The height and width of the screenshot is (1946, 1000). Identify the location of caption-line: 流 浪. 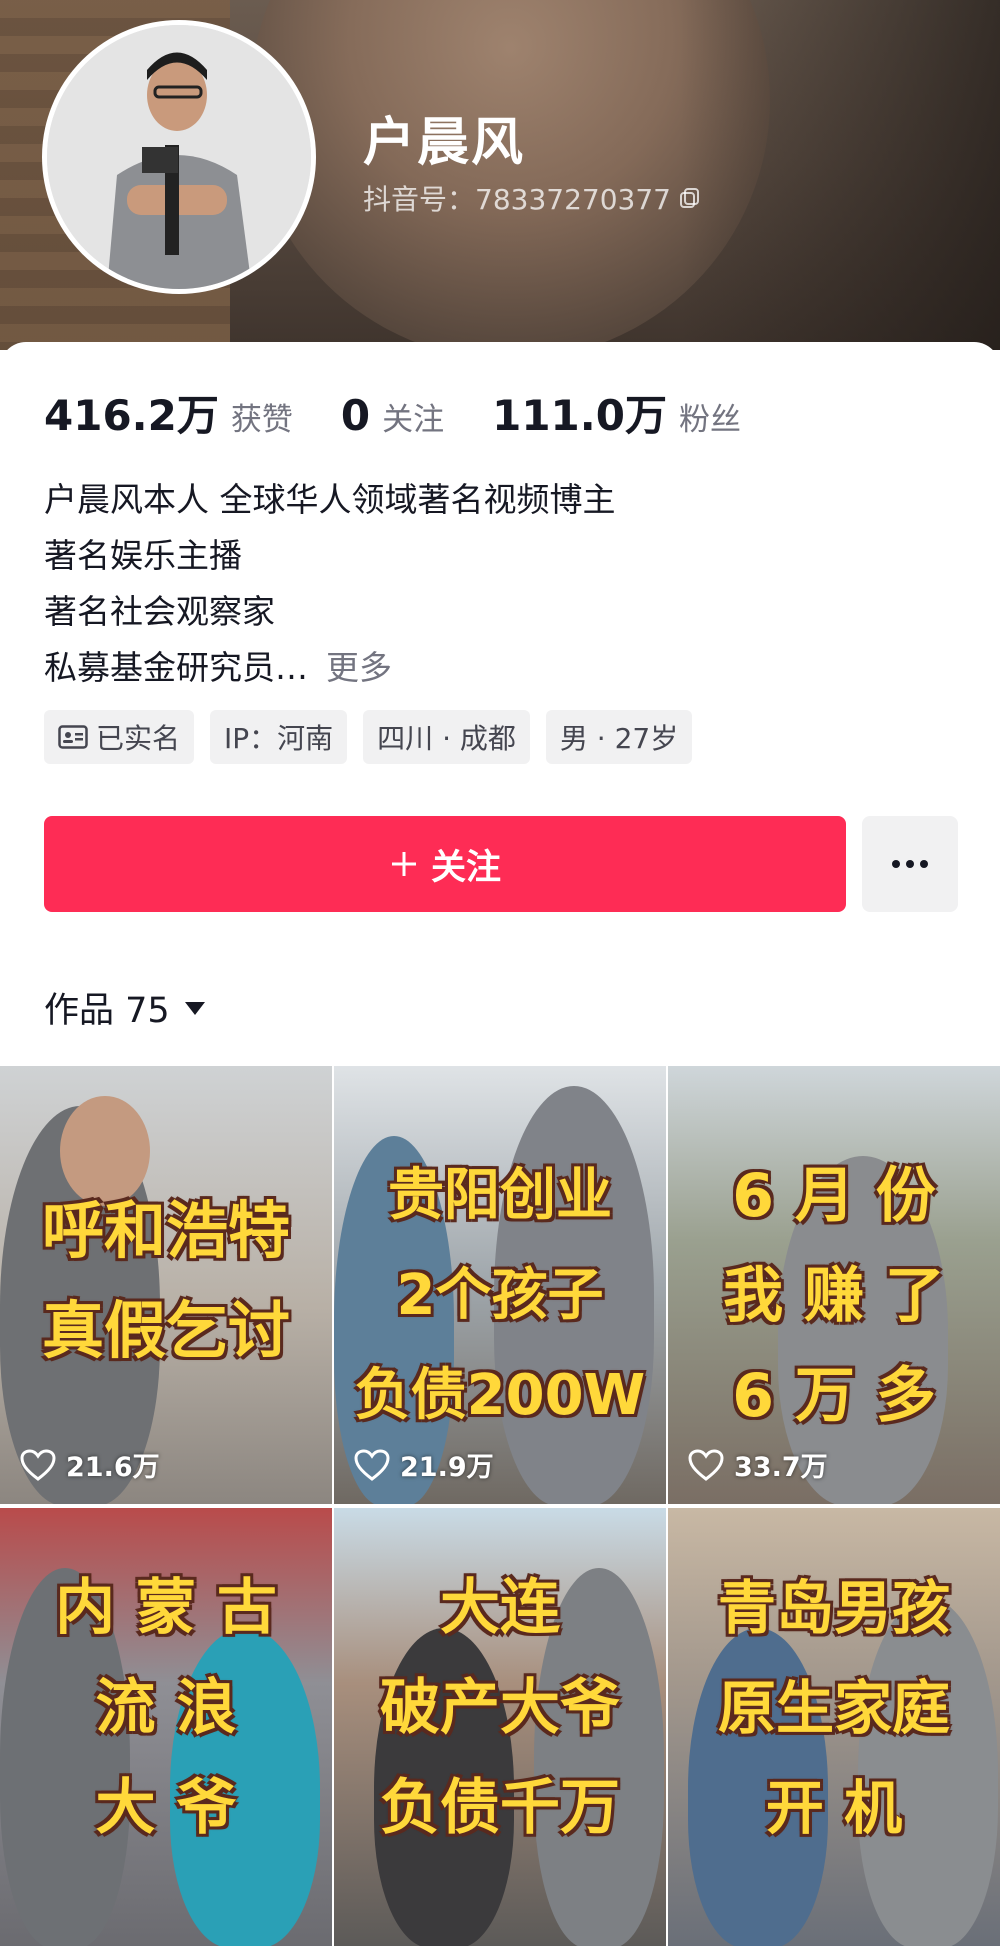
(166, 1708).